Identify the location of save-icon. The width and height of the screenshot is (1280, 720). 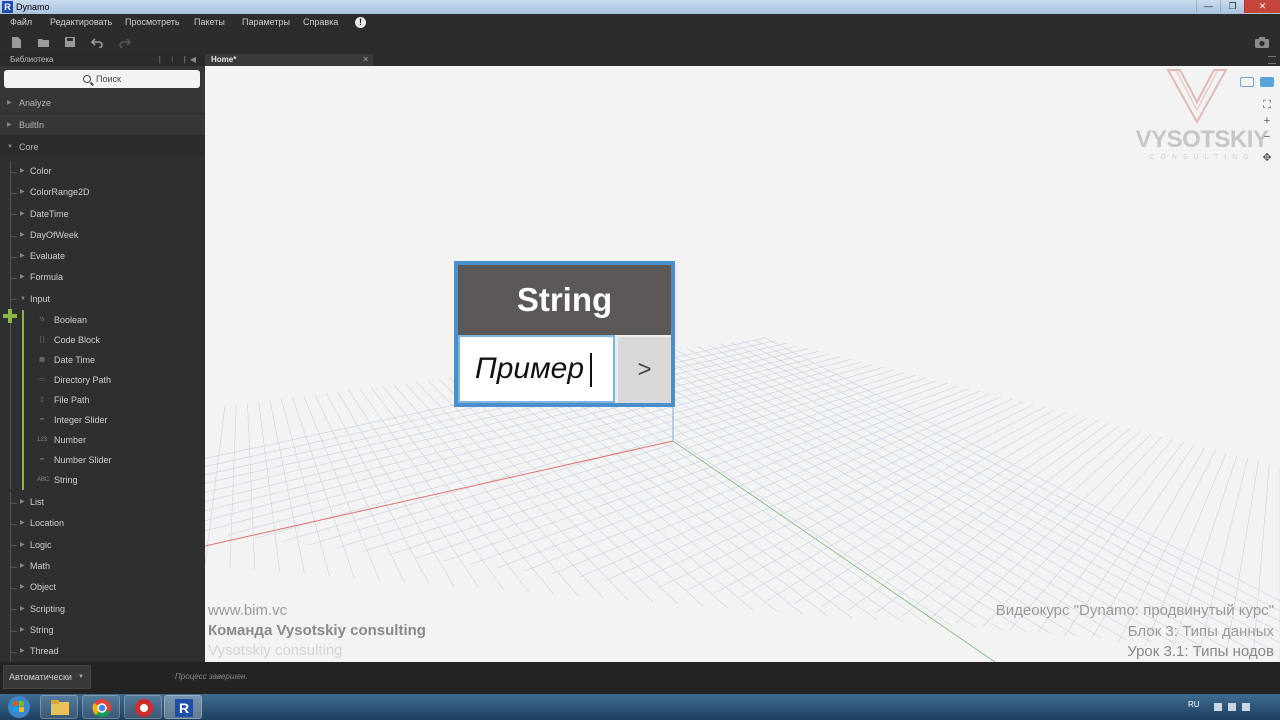
(70, 43).